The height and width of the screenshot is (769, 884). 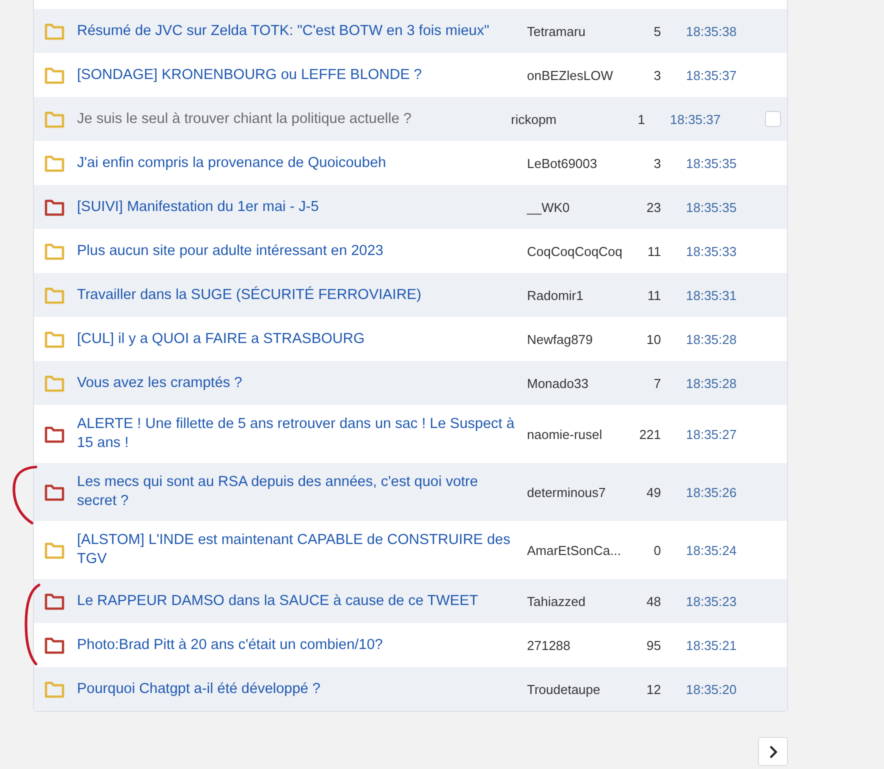 What do you see at coordinates (582, 601) in the screenshot?
I see `author-name: Tahiazzed` at bounding box center [582, 601].